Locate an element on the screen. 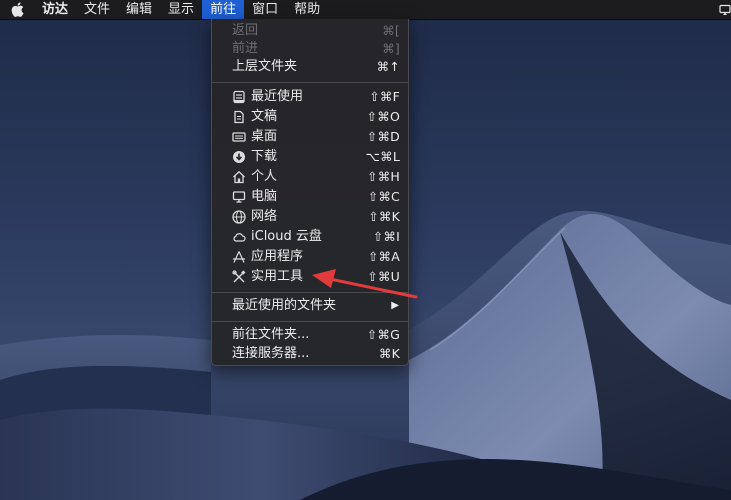  applications-icon is located at coordinates (239, 257).